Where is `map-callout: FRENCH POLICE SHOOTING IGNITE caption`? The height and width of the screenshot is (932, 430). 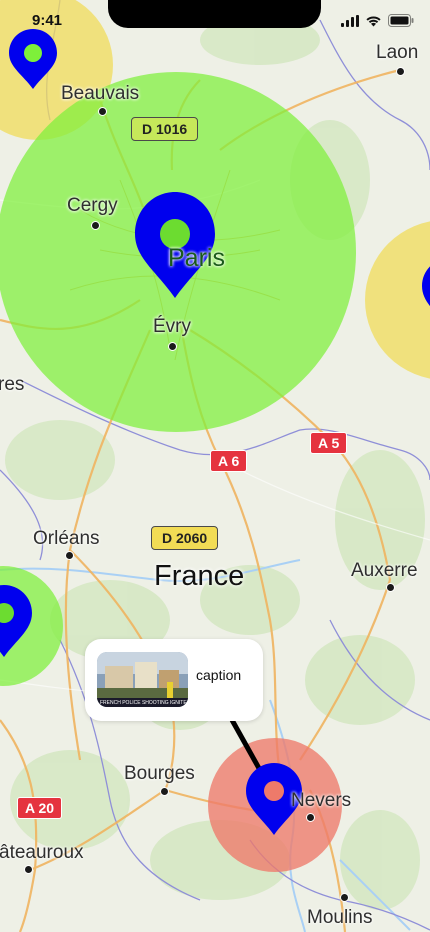
map-callout: FRENCH POLICE SHOOTING IGNITE caption is located at coordinates (174, 680).